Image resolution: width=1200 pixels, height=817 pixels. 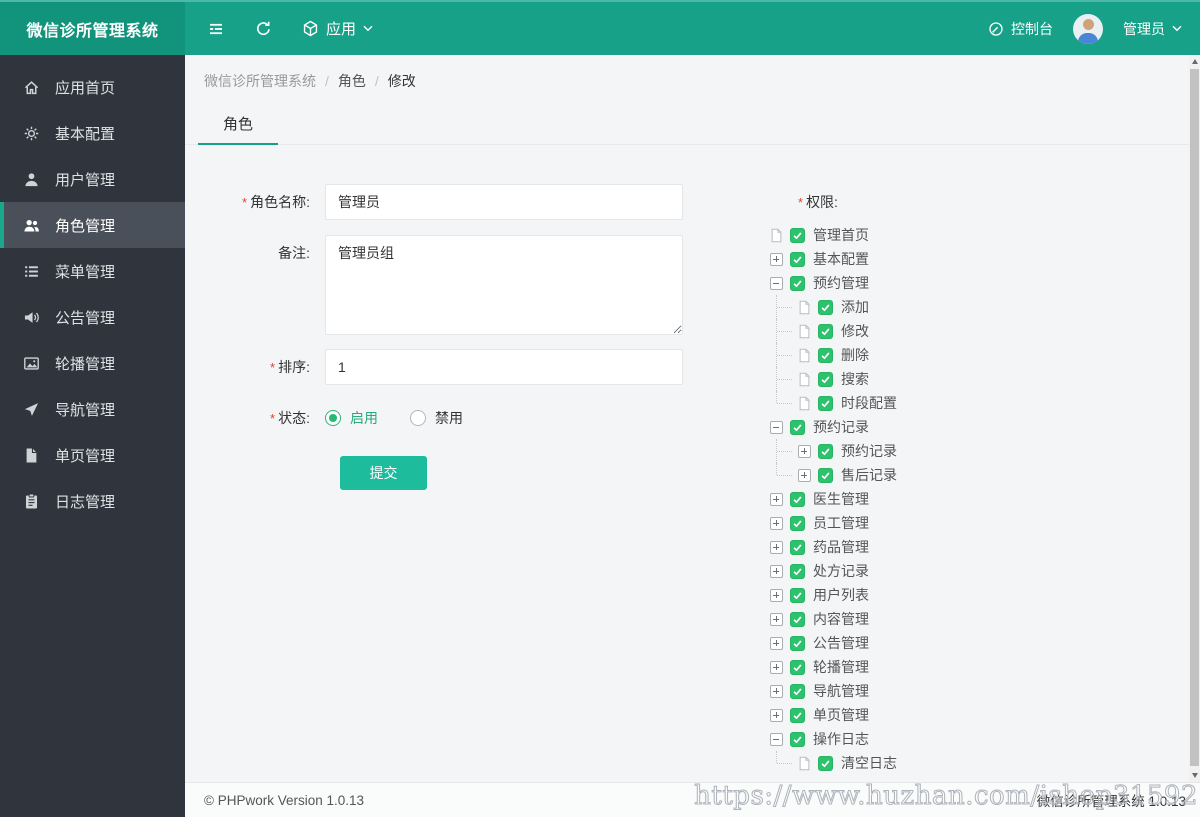 I want to click on tree-node-label: 售后记录, so click(x=865, y=475).